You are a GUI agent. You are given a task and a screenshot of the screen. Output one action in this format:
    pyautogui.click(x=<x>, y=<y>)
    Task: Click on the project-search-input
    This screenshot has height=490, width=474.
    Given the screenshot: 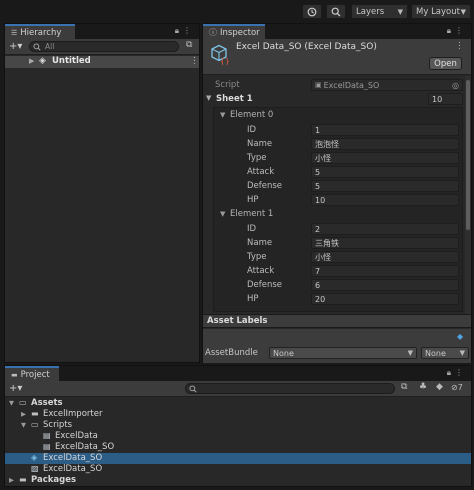 What is the action you would take?
    pyautogui.click(x=290, y=388)
    